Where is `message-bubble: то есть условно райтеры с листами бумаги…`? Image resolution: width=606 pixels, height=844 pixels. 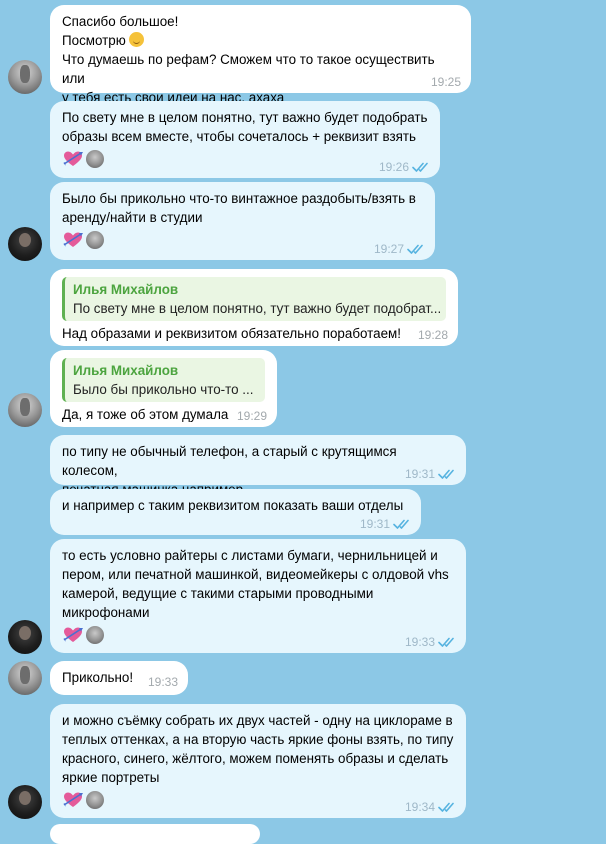 message-bubble: то есть условно райтеры с листами бумаги… is located at coordinates (258, 596).